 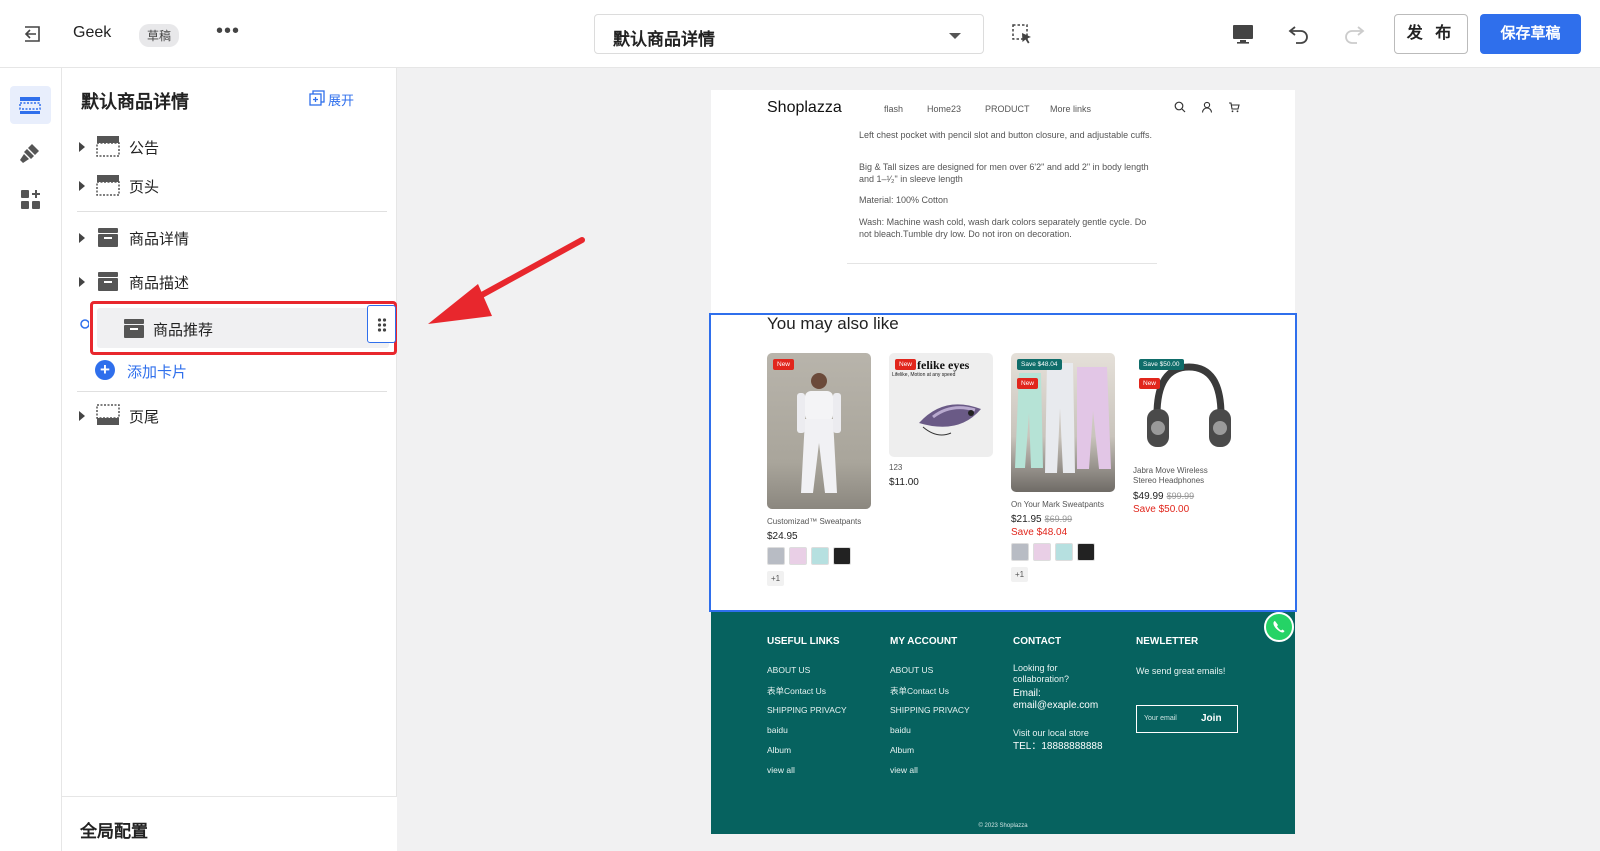 I want to click on desktop-view-icon, so click(x=1243, y=34).